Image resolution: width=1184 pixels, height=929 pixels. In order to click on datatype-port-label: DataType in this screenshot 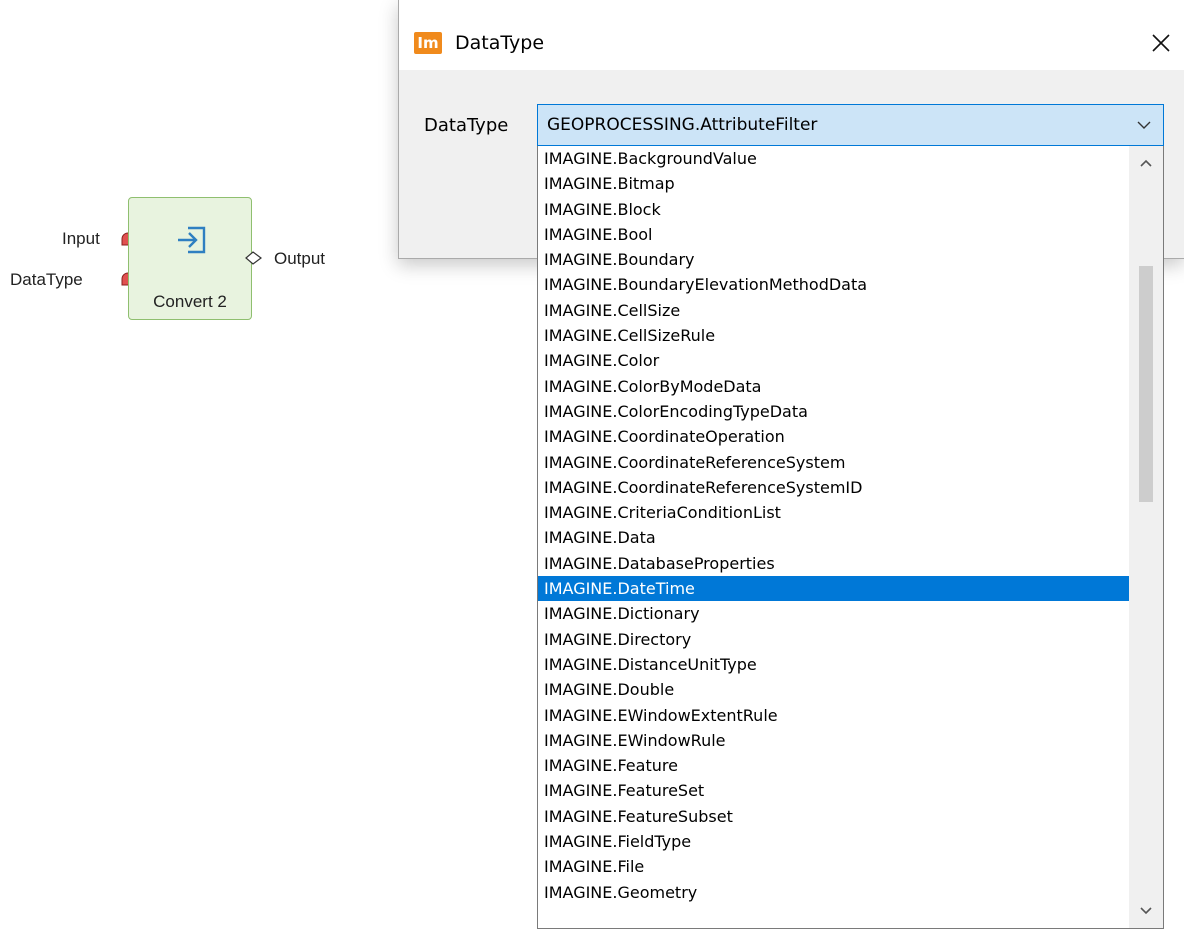, I will do `click(46, 279)`.